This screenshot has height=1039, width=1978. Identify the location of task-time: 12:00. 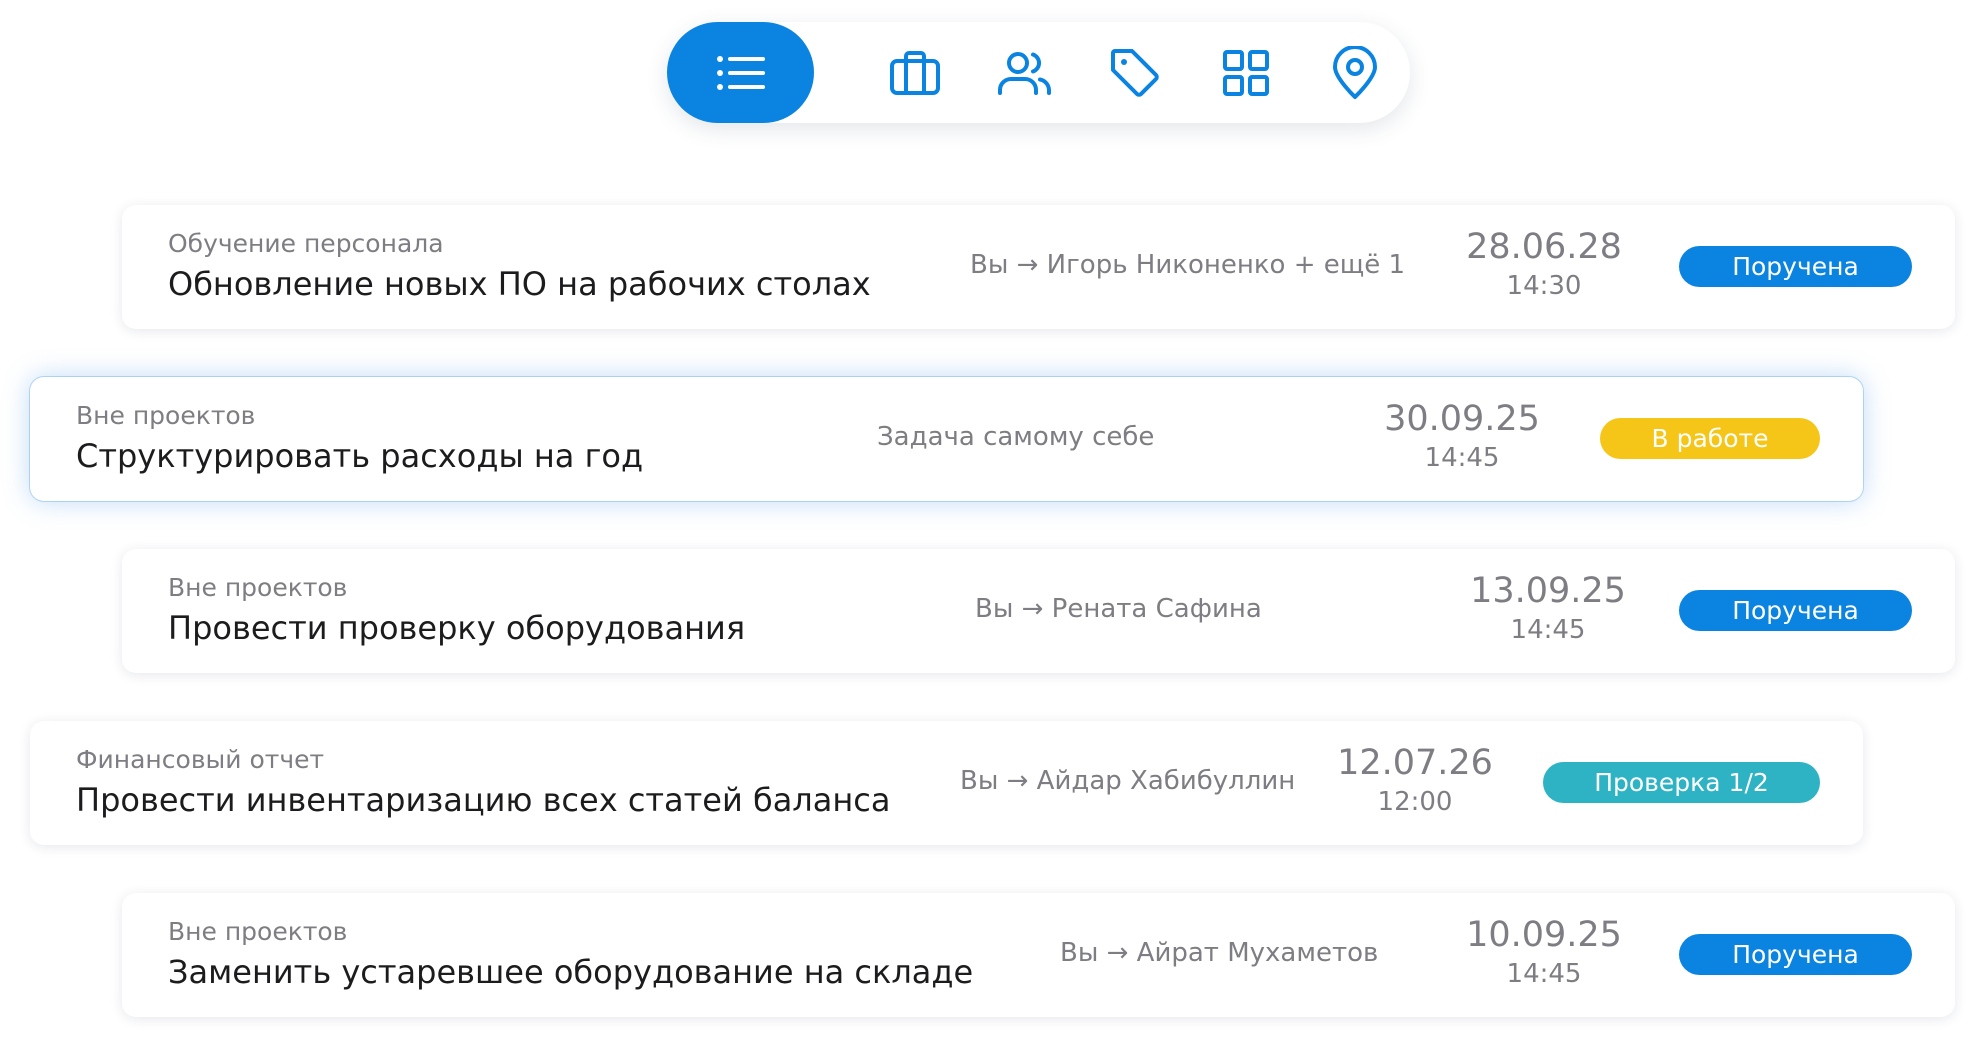
(1415, 802).